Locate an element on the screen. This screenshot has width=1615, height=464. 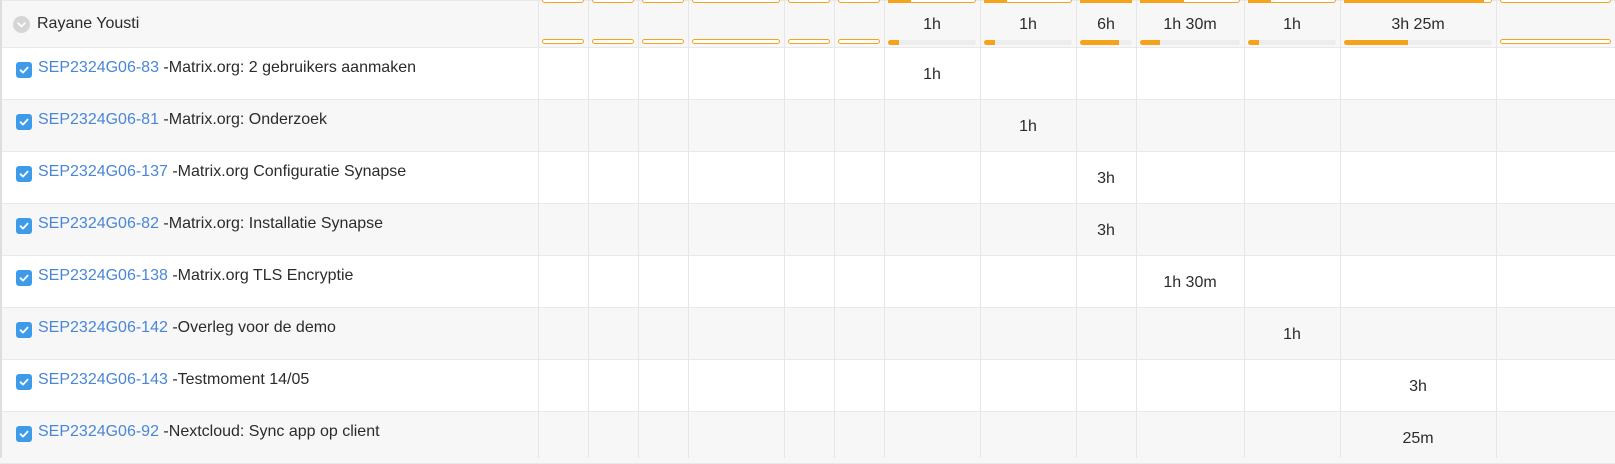
task-key-link: SEP2324G06-142 is located at coordinates (103, 327).